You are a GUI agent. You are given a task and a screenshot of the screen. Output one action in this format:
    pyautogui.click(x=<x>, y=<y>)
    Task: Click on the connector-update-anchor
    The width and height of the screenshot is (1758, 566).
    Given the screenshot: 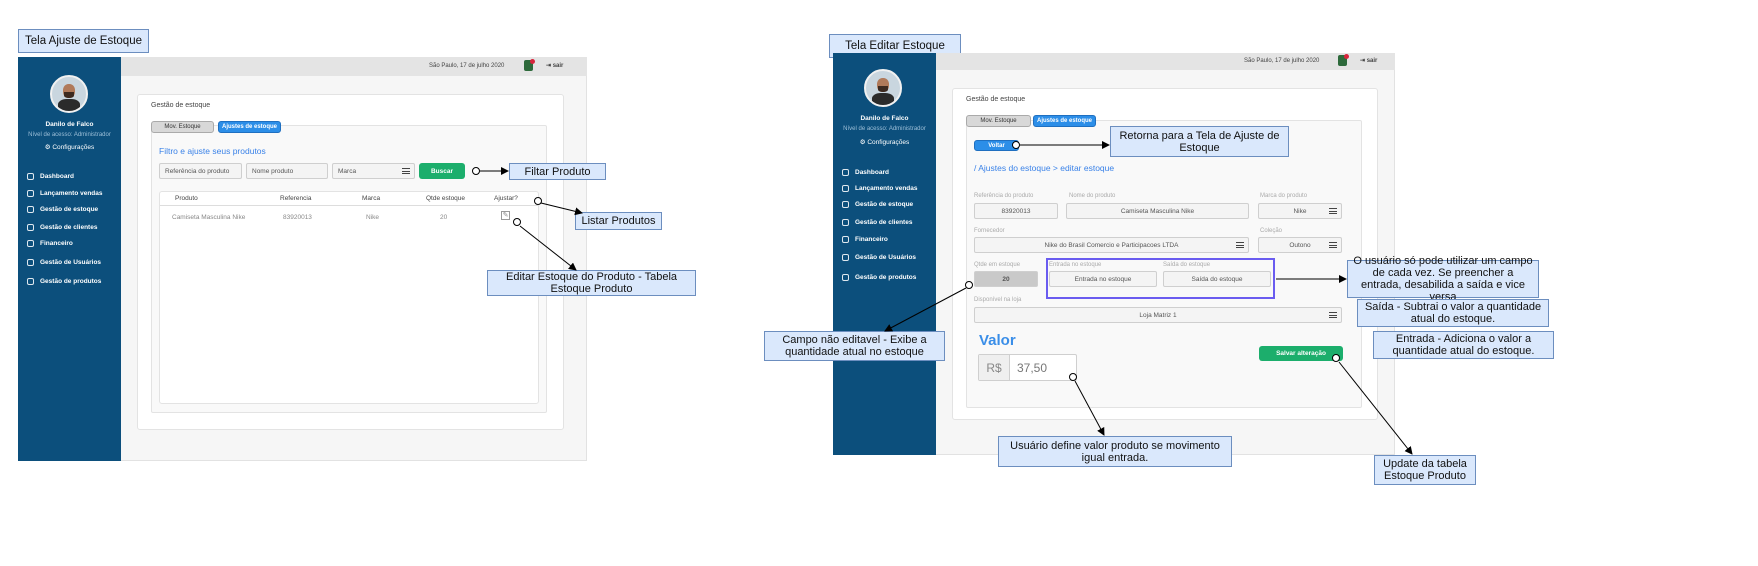 What is the action you would take?
    pyautogui.click(x=1336, y=358)
    